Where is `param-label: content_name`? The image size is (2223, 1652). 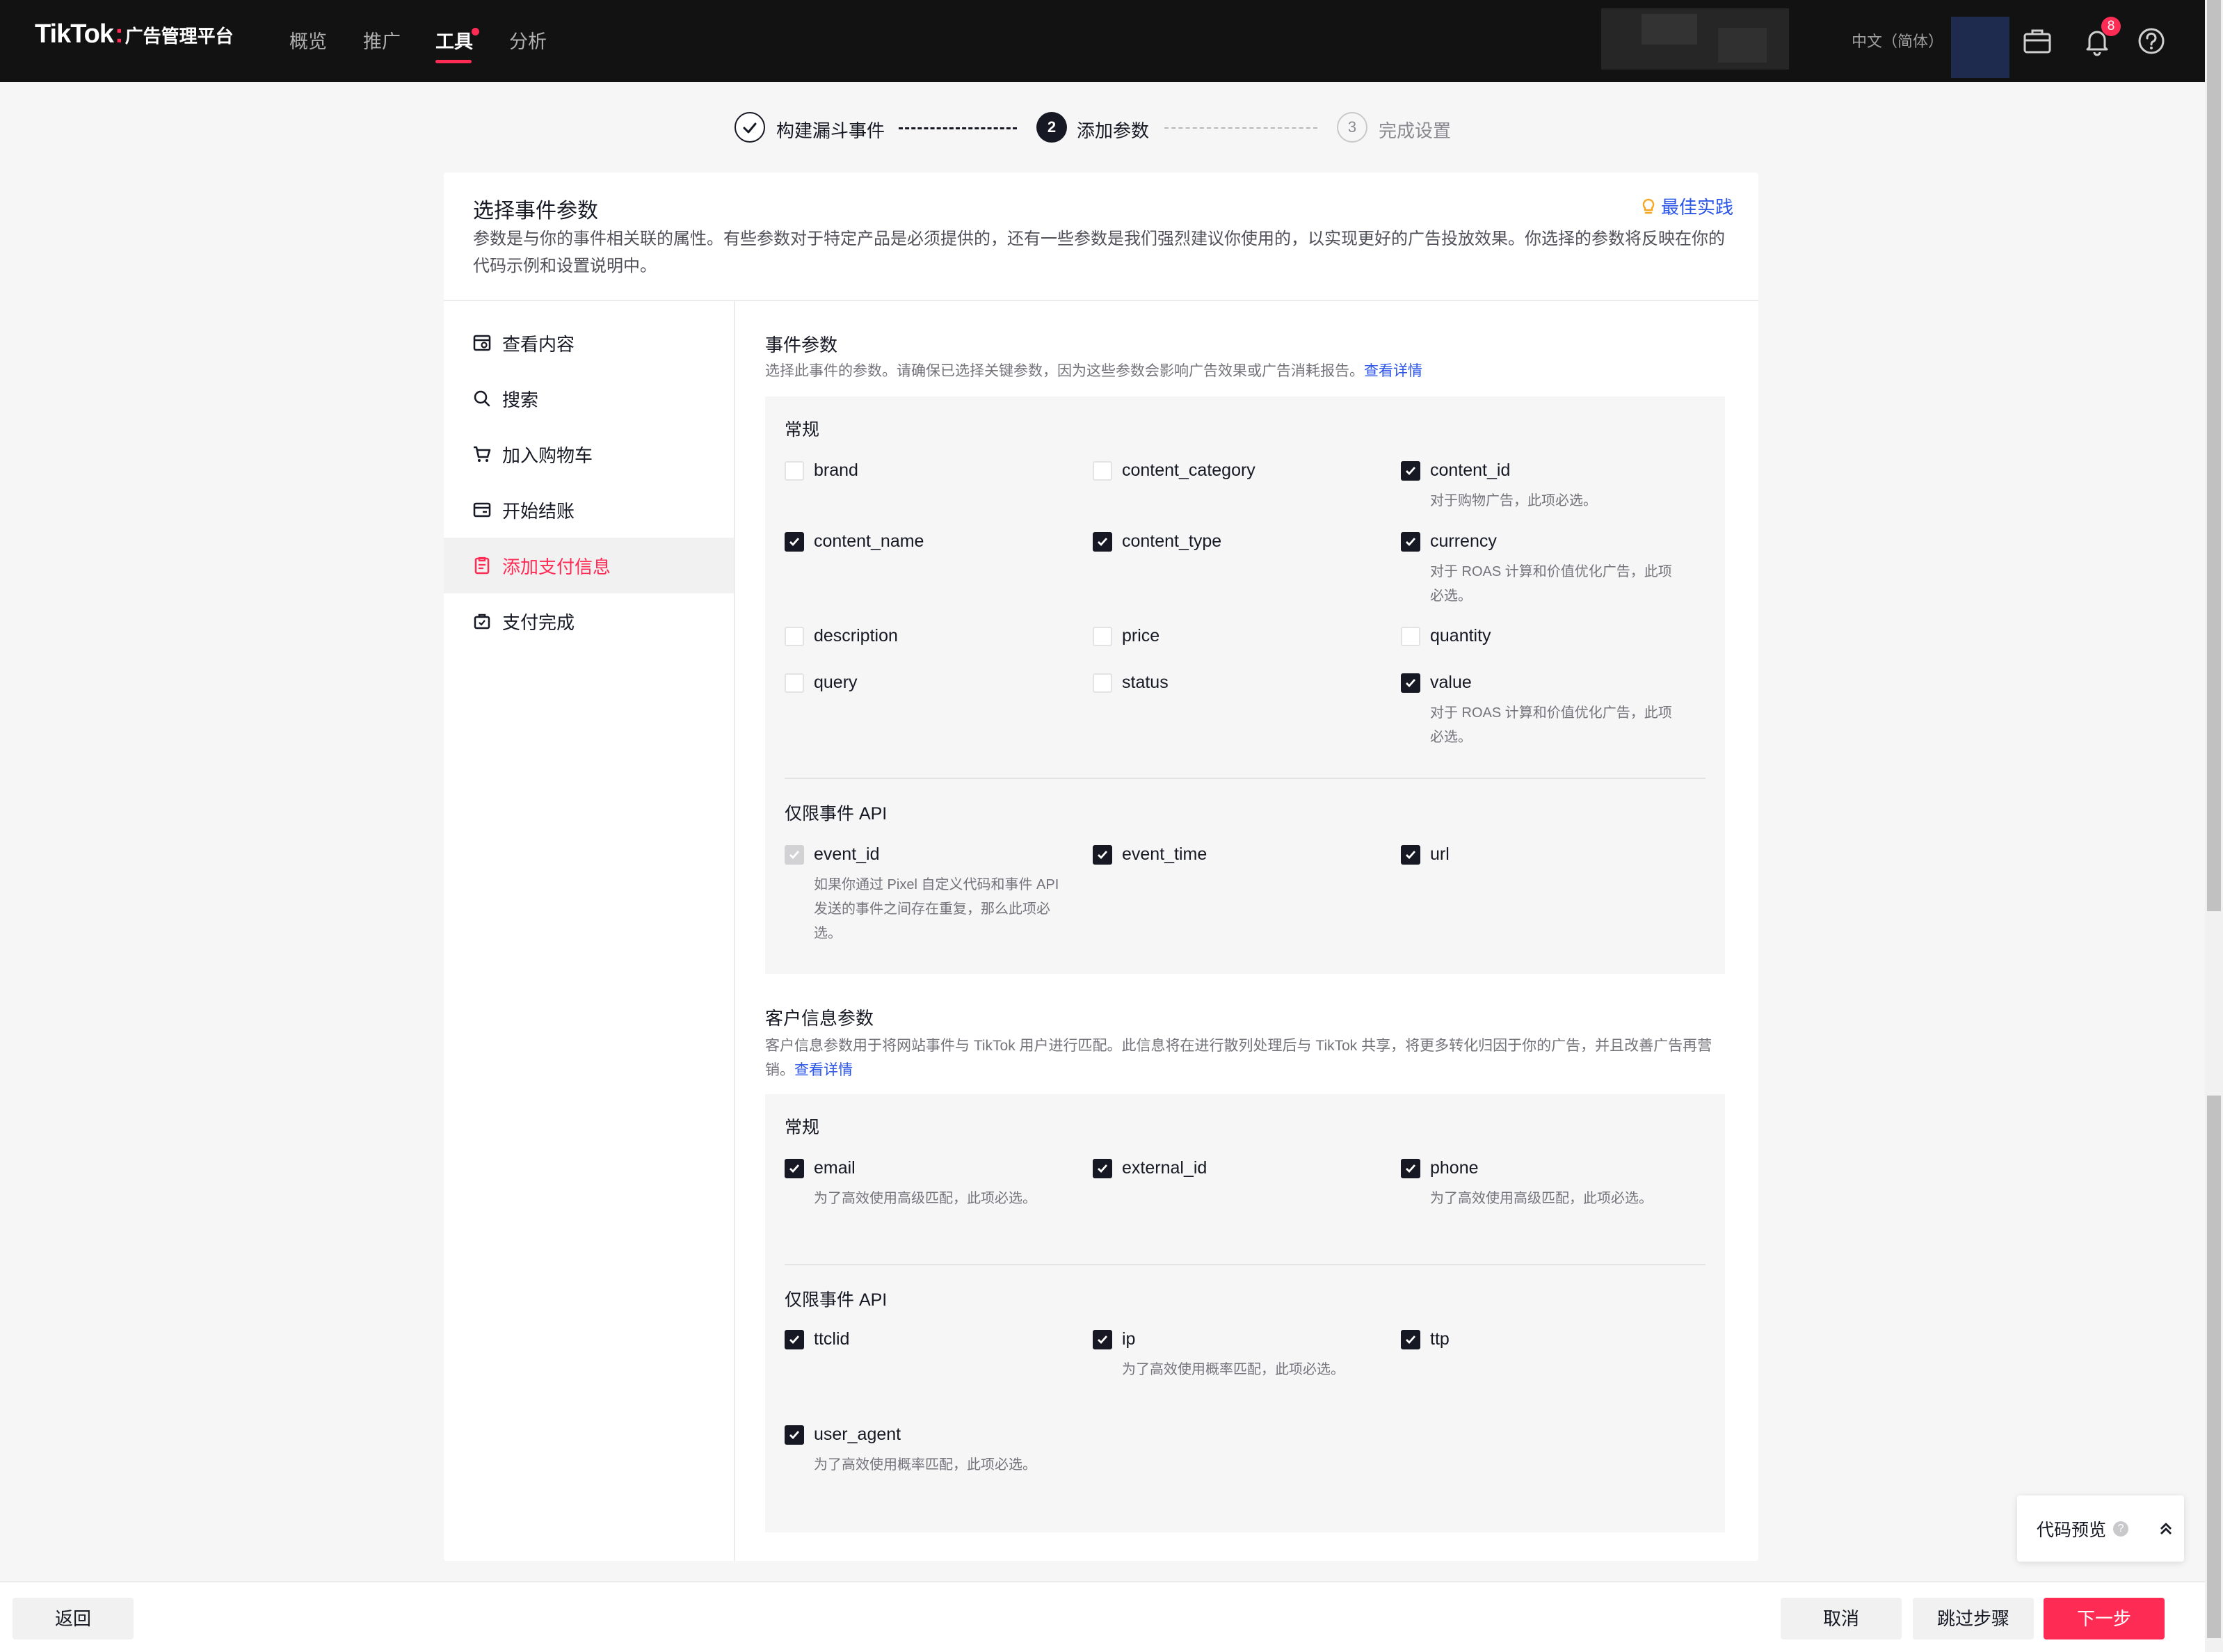 param-label: content_name is located at coordinates (869, 541).